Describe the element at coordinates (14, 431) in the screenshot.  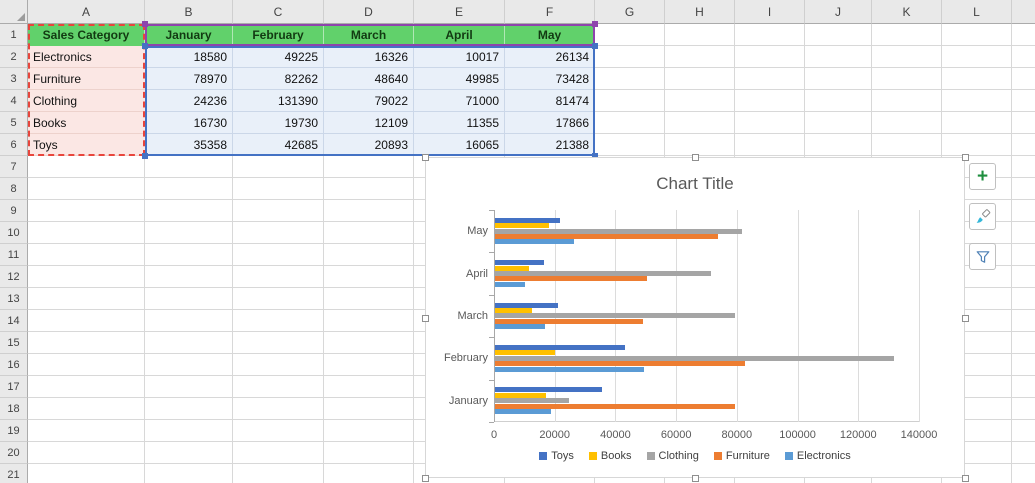
I see `row-header-19: 19` at that location.